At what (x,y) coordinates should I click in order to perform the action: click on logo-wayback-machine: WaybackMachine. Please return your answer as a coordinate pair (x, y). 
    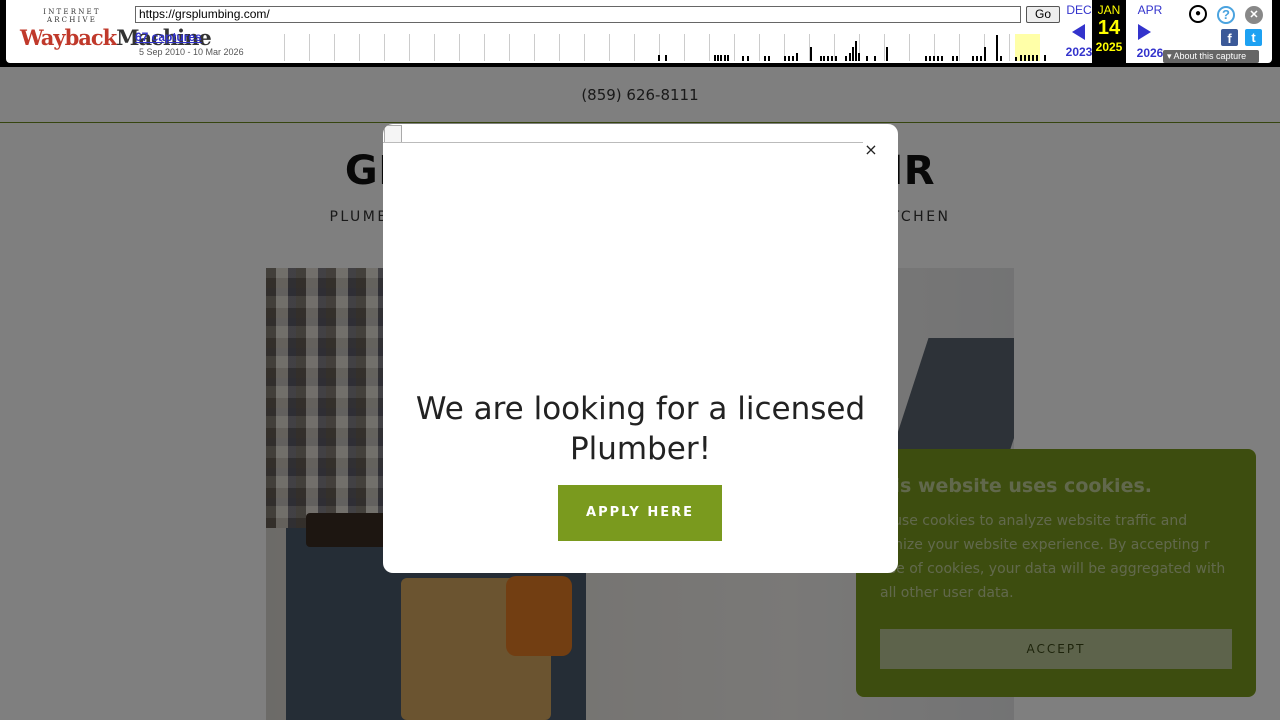
    Looking at the image, I should click on (116, 37).